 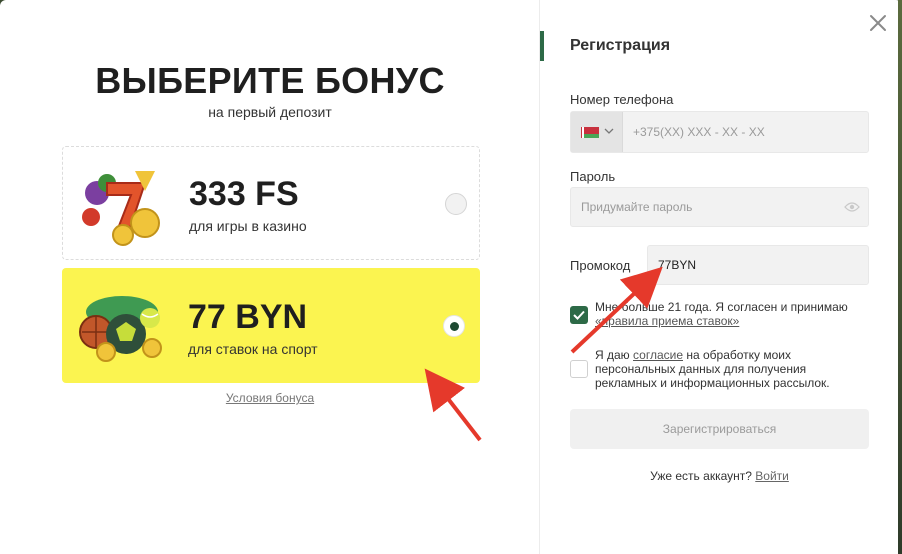 I want to click on phone-input, so click(x=745, y=132).